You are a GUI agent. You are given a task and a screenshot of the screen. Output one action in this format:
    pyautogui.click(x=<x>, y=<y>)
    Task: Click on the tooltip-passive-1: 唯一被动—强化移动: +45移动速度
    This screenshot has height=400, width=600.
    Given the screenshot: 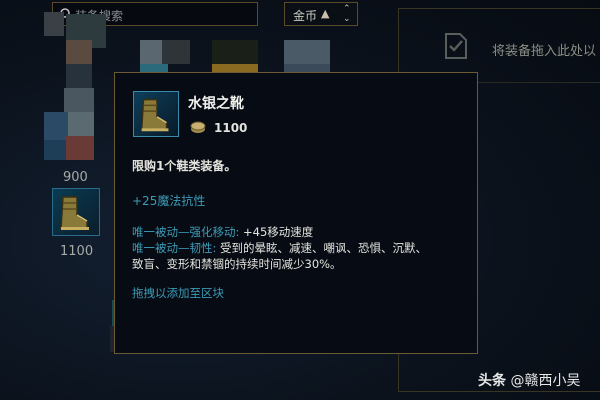 What is the action you would take?
    pyautogui.click(x=222, y=232)
    